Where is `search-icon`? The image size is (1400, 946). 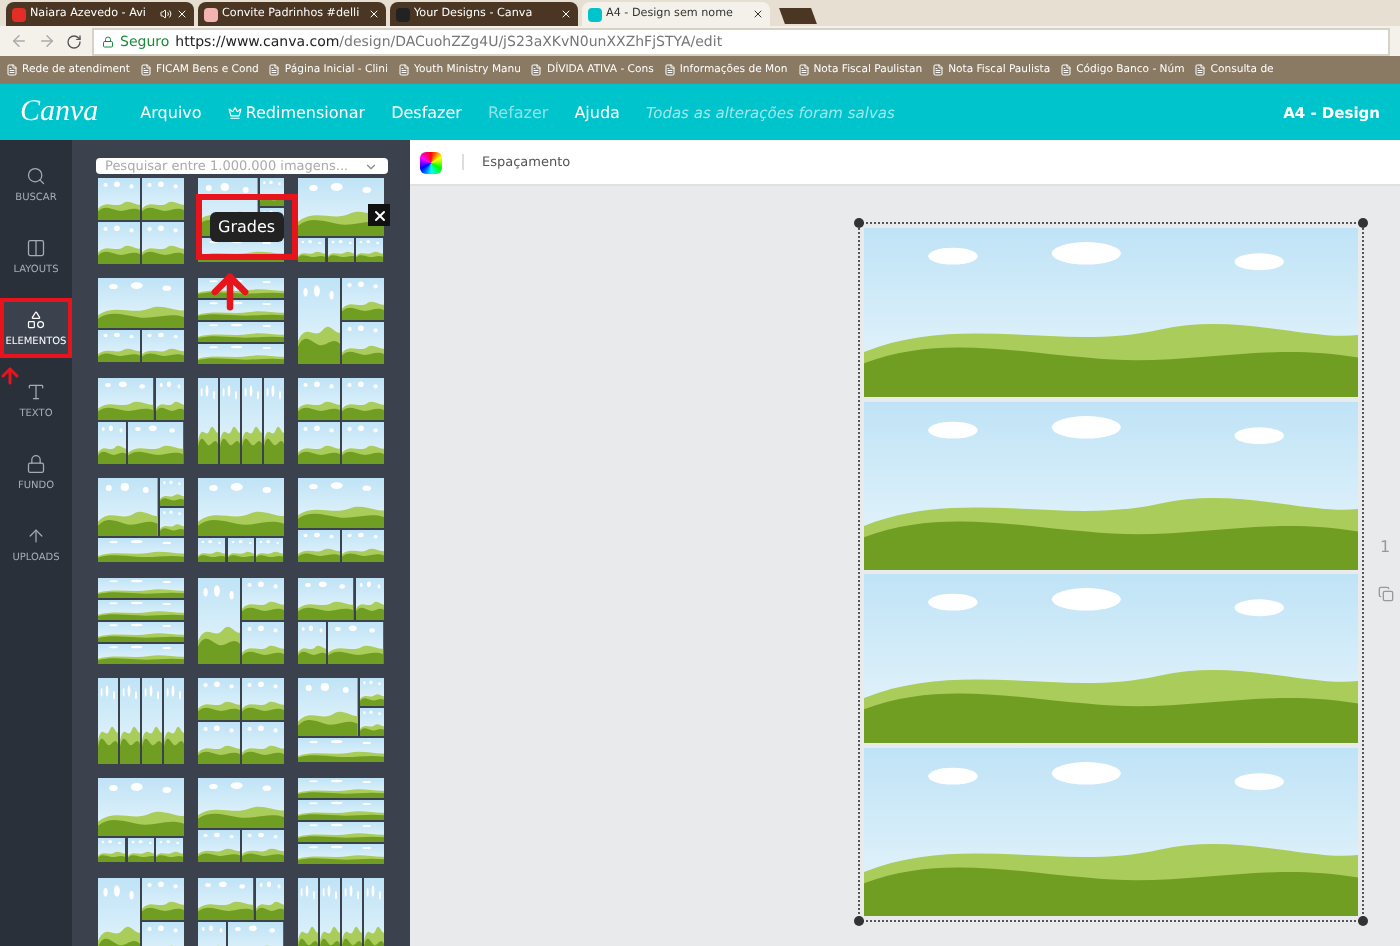 search-icon is located at coordinates (36, 175).